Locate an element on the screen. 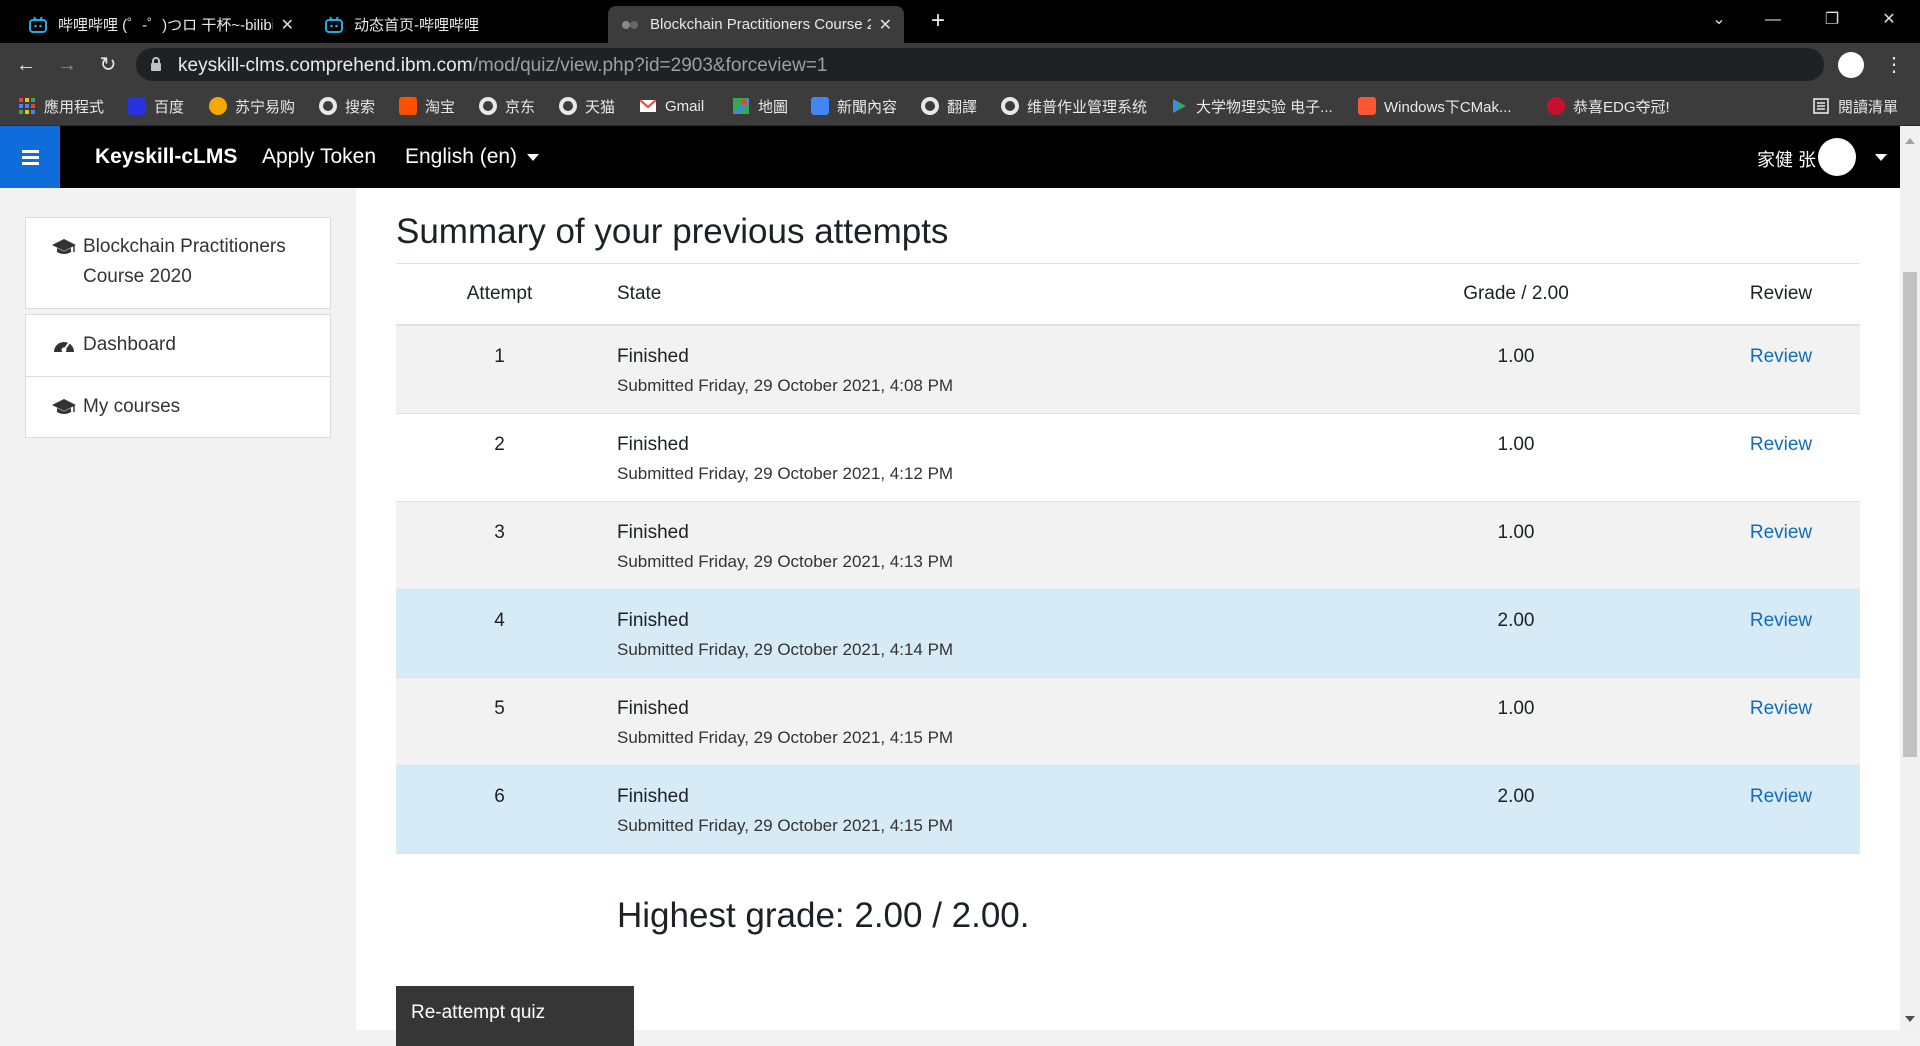  sidebar-item-label: Blockchain Practitioners Course 2020 is located at coordinates (184, 261).